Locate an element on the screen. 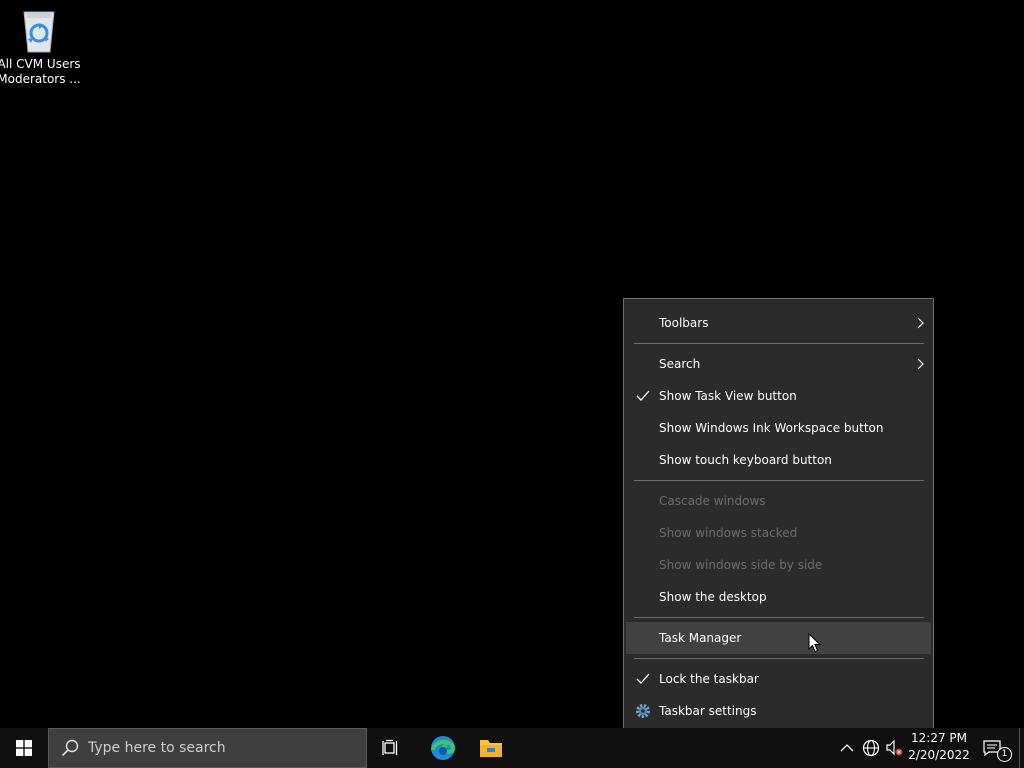  task-view-button is located at coordinates (392, 748).